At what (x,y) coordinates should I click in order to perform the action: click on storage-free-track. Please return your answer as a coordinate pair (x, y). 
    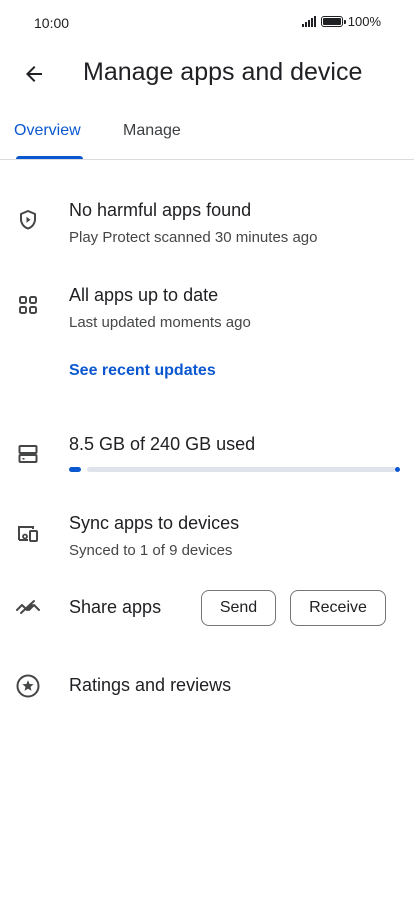
    Looking at the image, I should click on (241, 469).